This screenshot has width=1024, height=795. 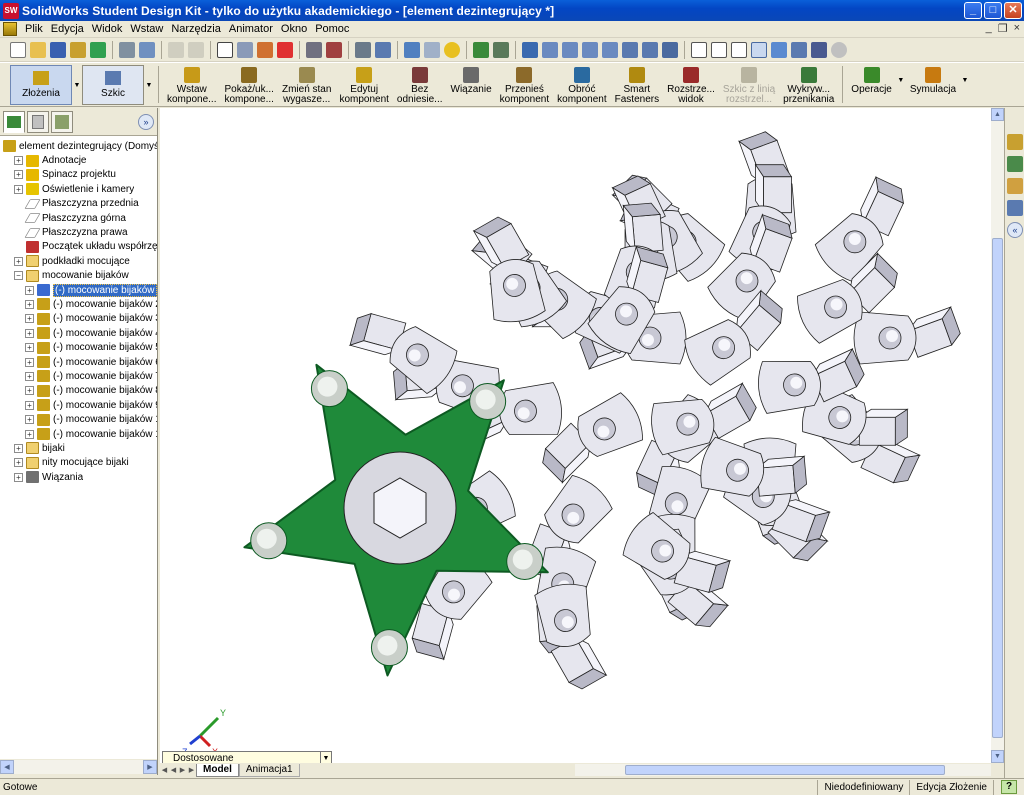 What do you see at coordinates (1015, 230) in the screenshot?
I see `expand-pane-icon: «` at bounding box center [1015, 230].